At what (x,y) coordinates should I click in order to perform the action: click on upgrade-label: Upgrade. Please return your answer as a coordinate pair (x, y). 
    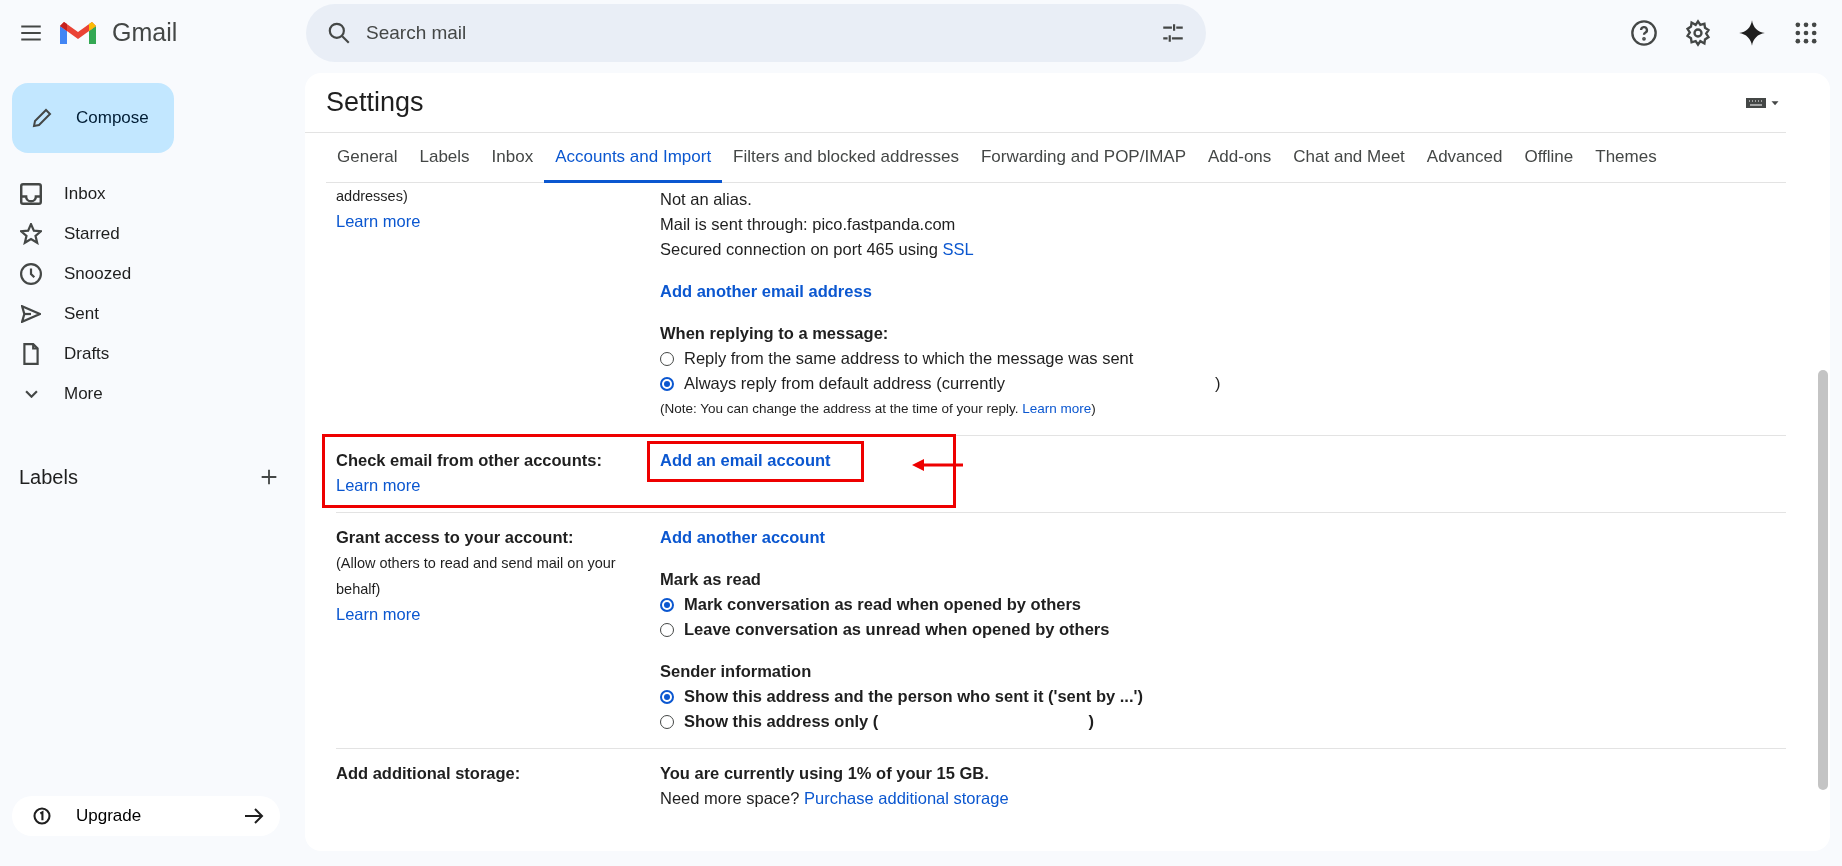
    Looking at the image, I should click on (109, 816).